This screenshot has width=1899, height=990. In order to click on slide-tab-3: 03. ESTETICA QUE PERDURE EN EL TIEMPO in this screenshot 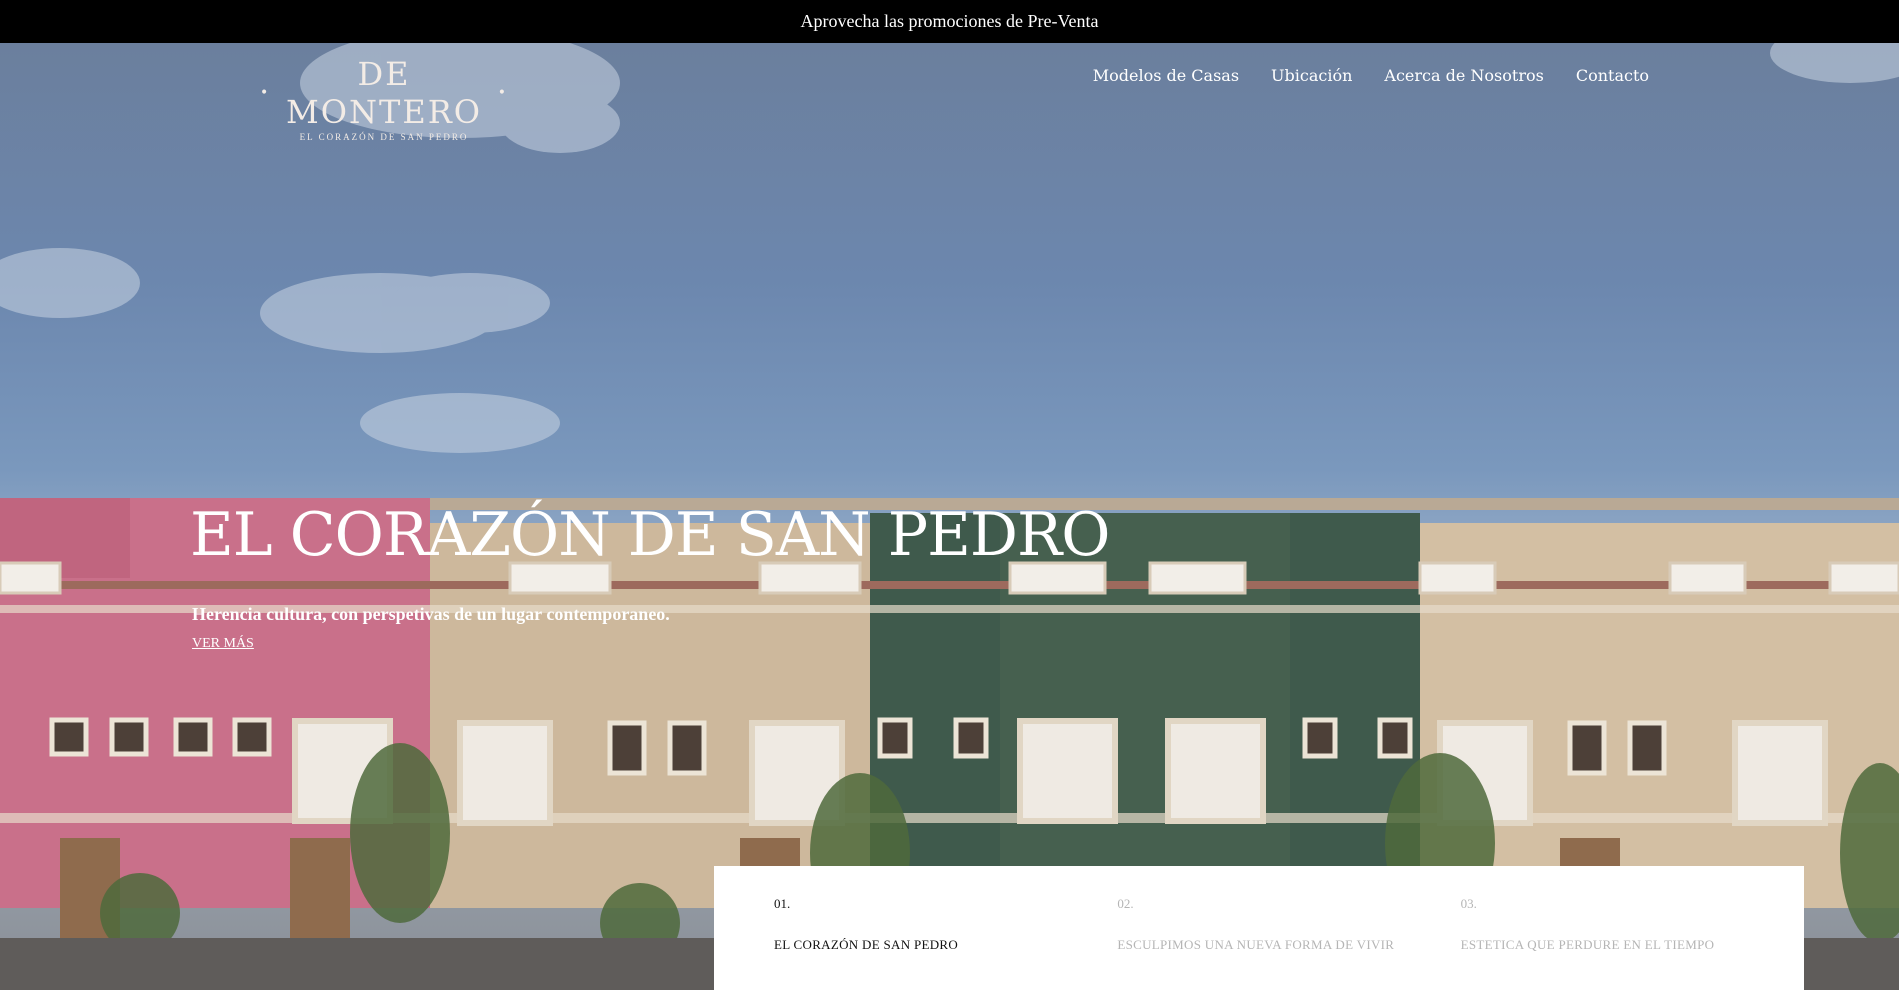, I will do `click(1632, 928)`.